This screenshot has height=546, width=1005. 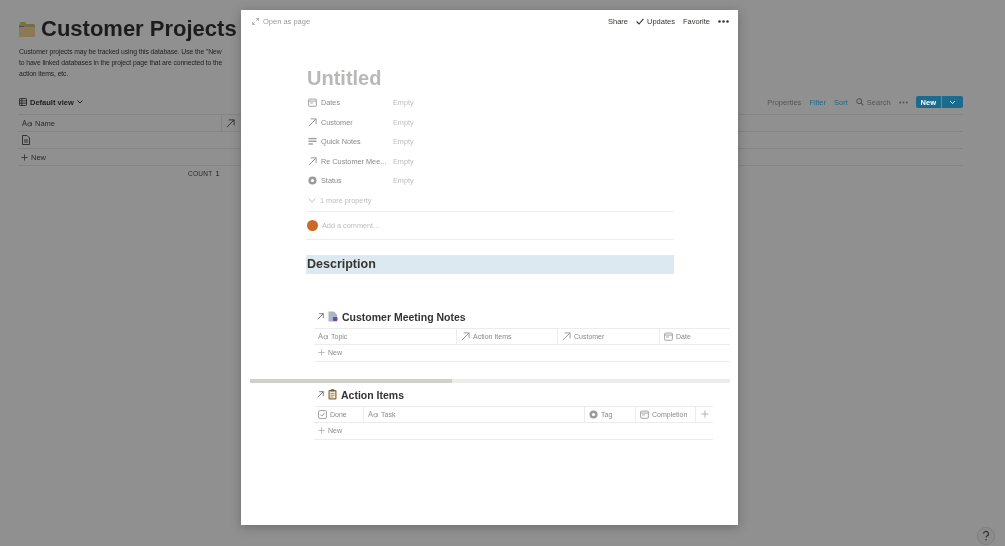 I want to click on heading: Description, so click(x=490, y=264).